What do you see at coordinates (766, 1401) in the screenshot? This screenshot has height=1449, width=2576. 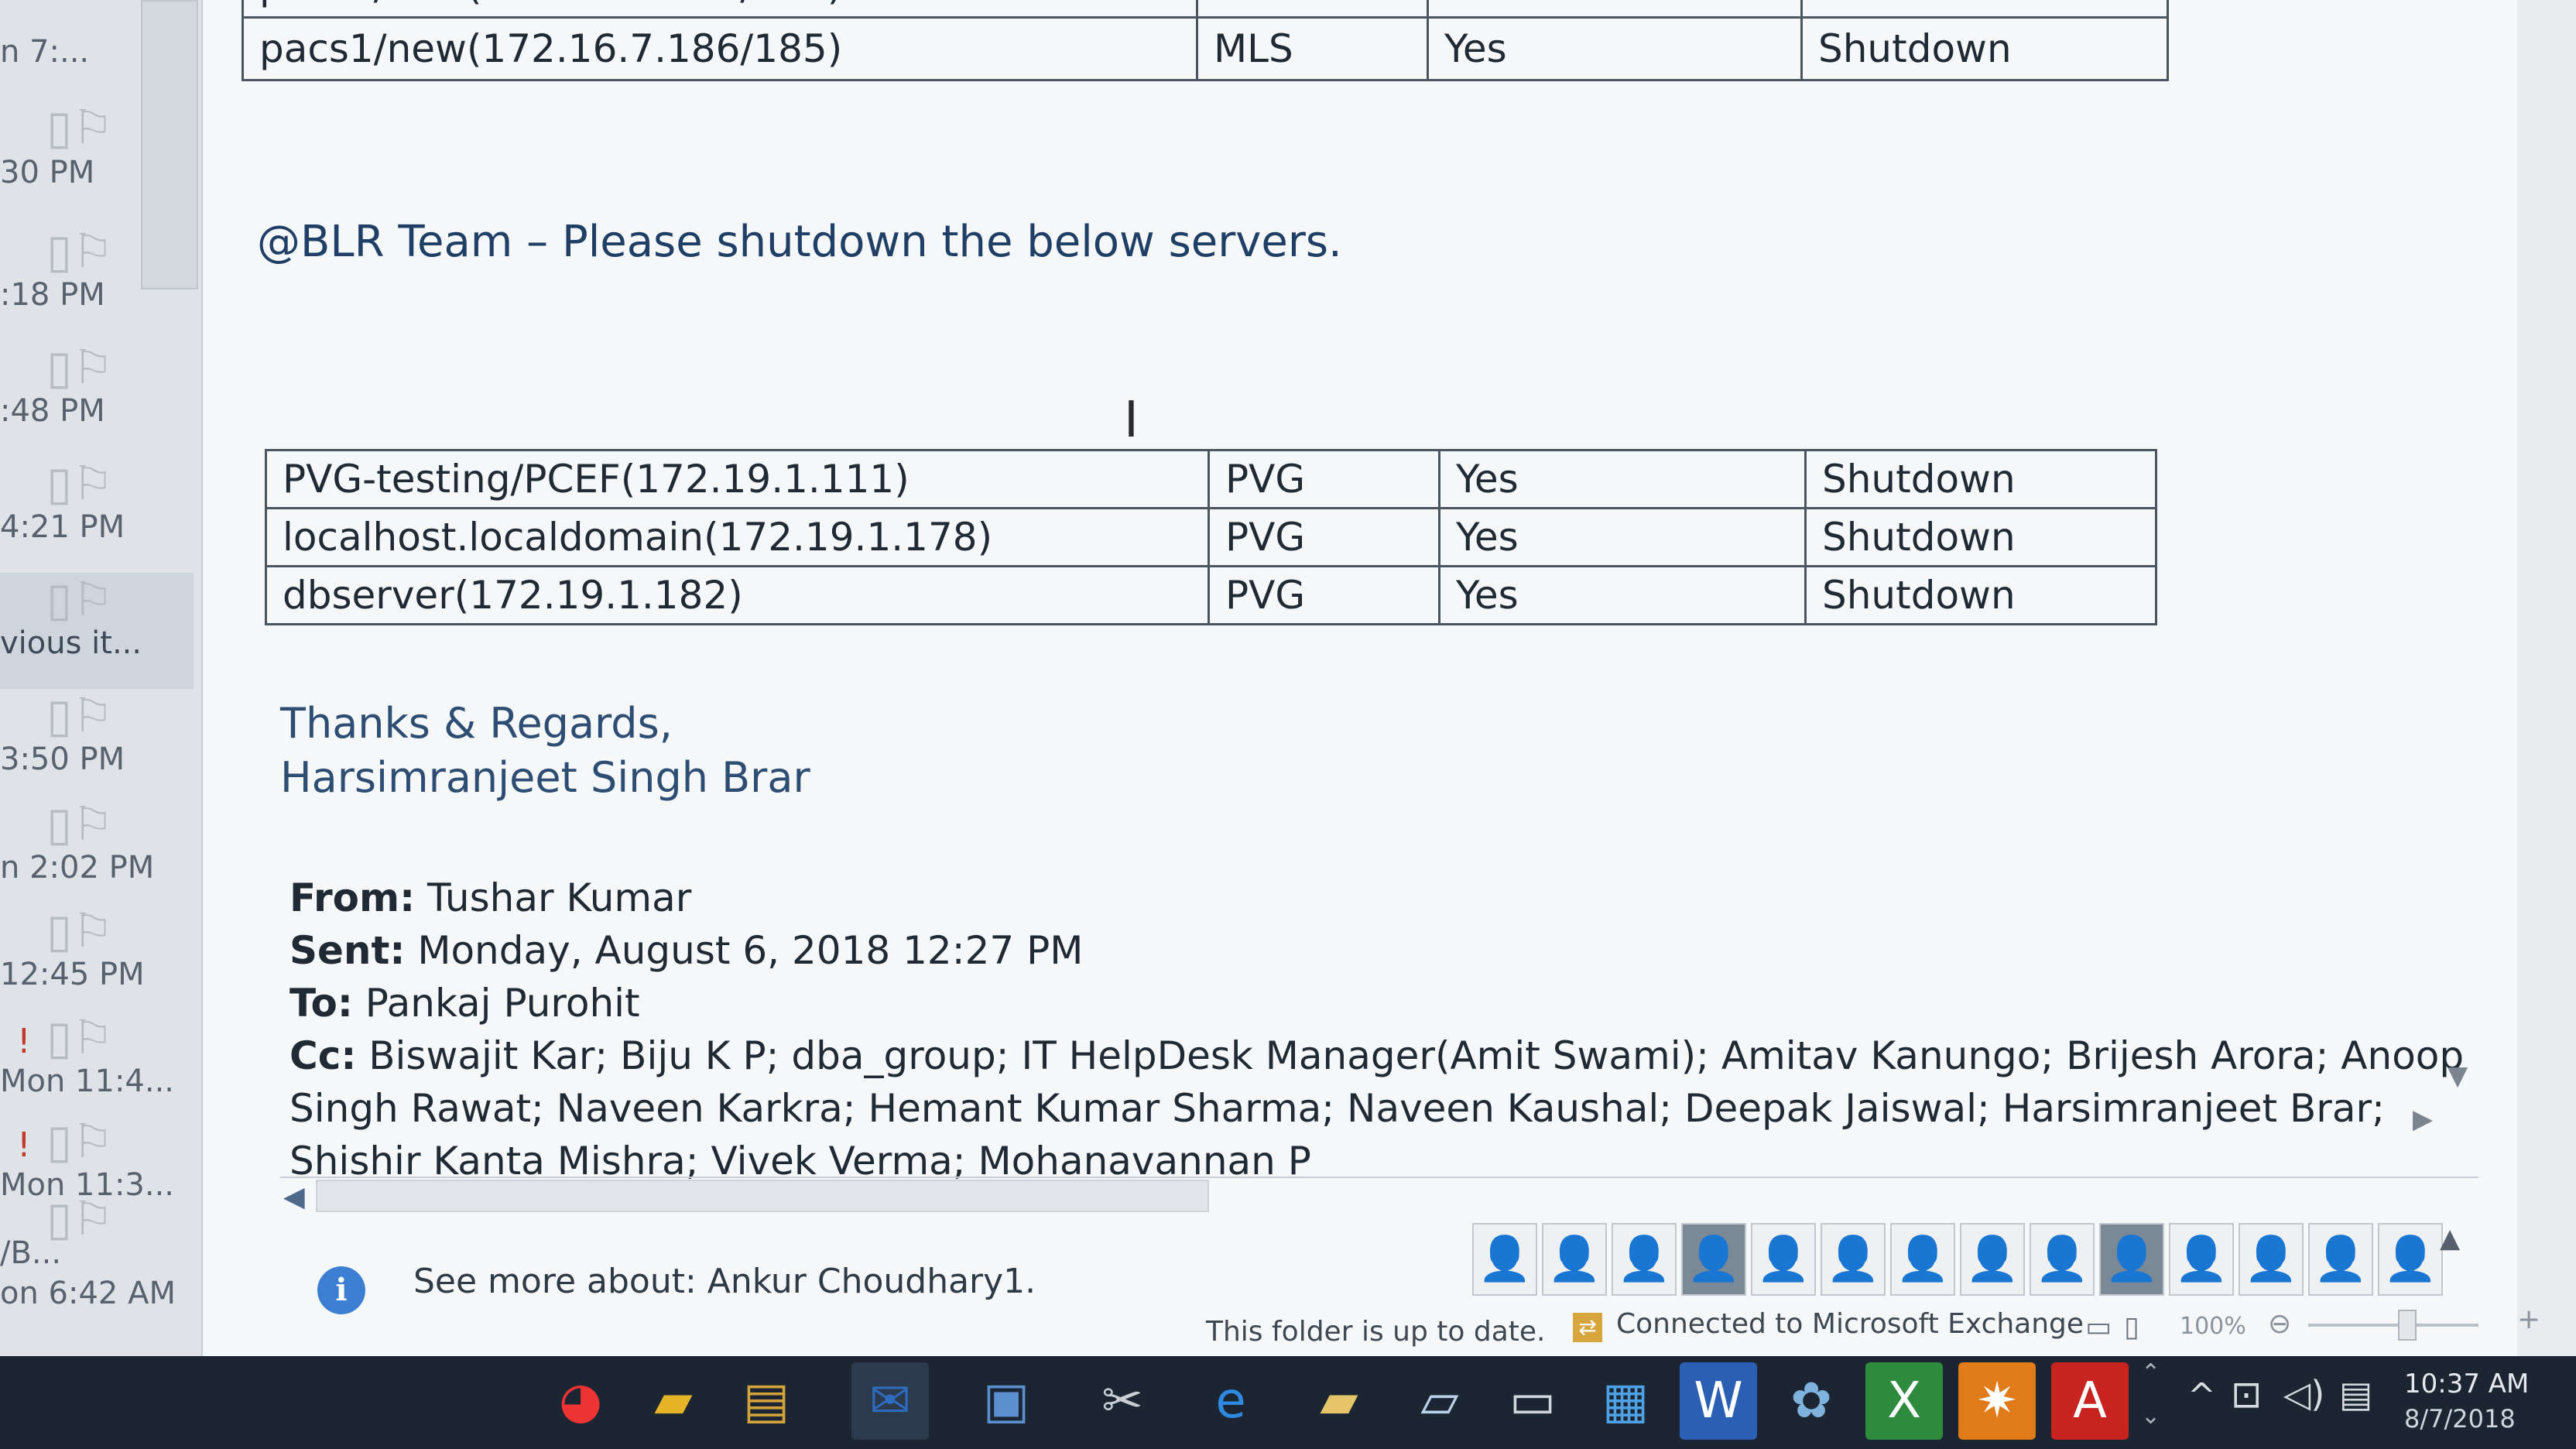 I see `taskbar-app-icon: ▤` at bounding box center [766, 1401].